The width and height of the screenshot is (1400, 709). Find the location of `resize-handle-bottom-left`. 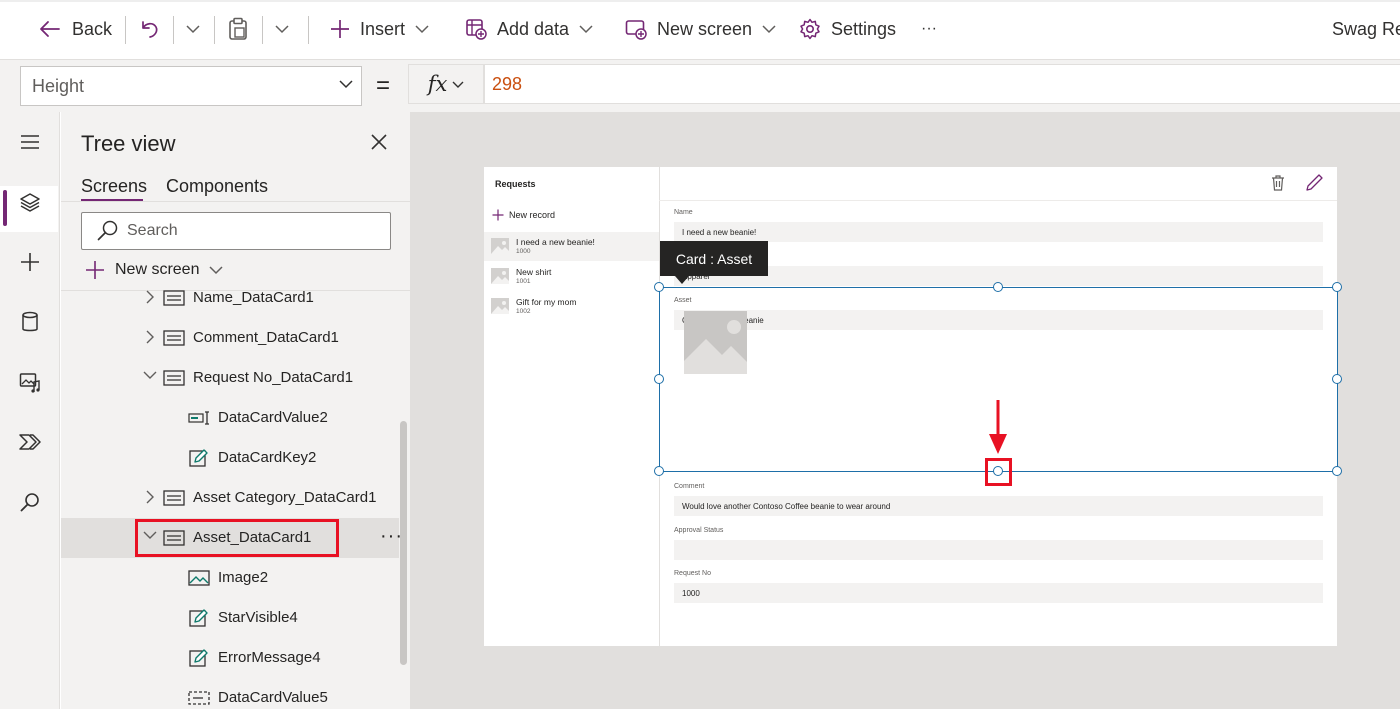

resize-handle-bottom-left is located at coordinates (659, 471).